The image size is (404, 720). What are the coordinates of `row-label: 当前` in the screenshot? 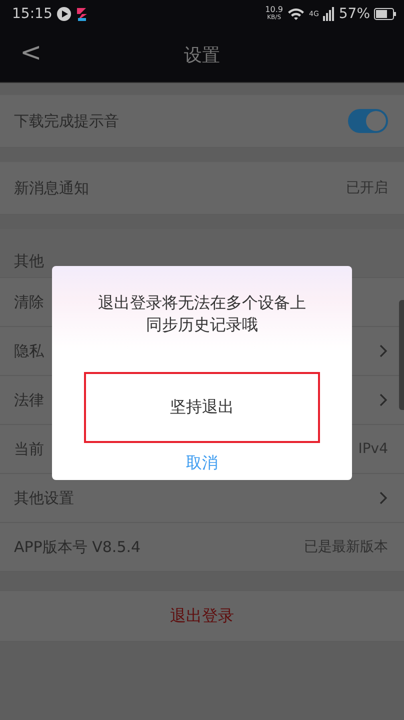 It's located at (29, 449).